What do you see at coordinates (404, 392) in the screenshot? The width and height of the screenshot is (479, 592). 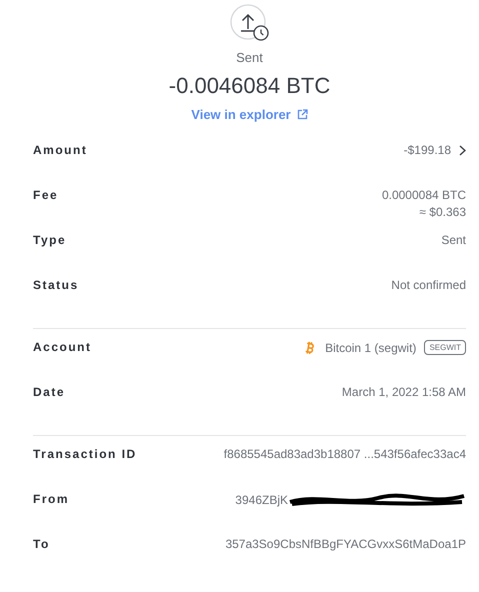 I see `field-value: March 1, 2022 1:58 AM` at bounding box center [404, 392].